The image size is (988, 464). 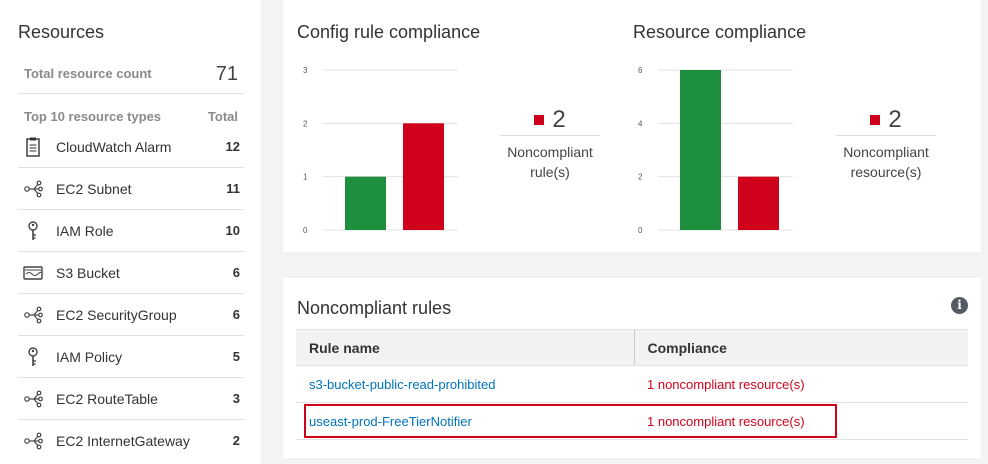 I want to click on resource-type-row: IAM Policy 5, so click(x=131, y=357).